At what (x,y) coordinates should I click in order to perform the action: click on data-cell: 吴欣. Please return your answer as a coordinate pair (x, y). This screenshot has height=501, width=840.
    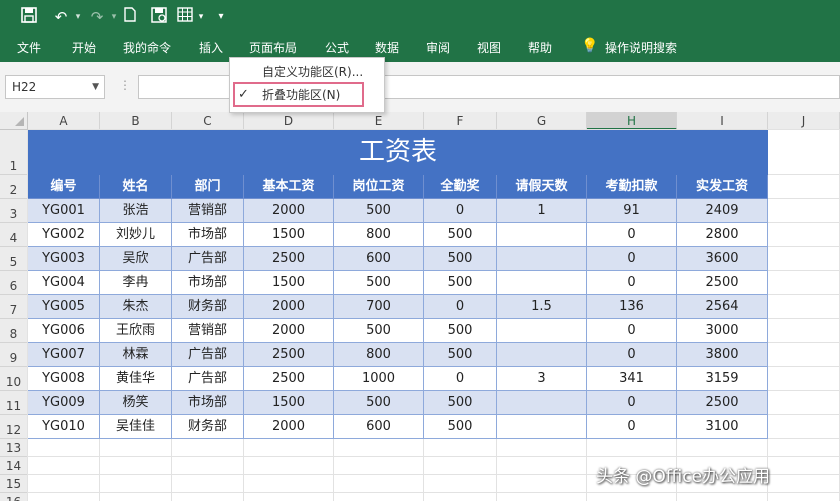
    Looking at the image, I should click on (136, 259).